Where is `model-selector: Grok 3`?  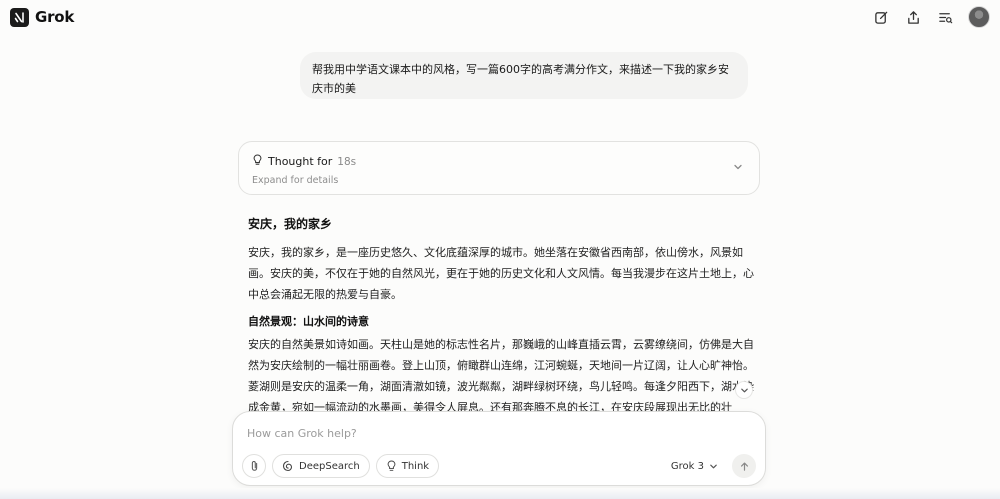
model-selector: Grok 3 is located at coordinates (694, 466).